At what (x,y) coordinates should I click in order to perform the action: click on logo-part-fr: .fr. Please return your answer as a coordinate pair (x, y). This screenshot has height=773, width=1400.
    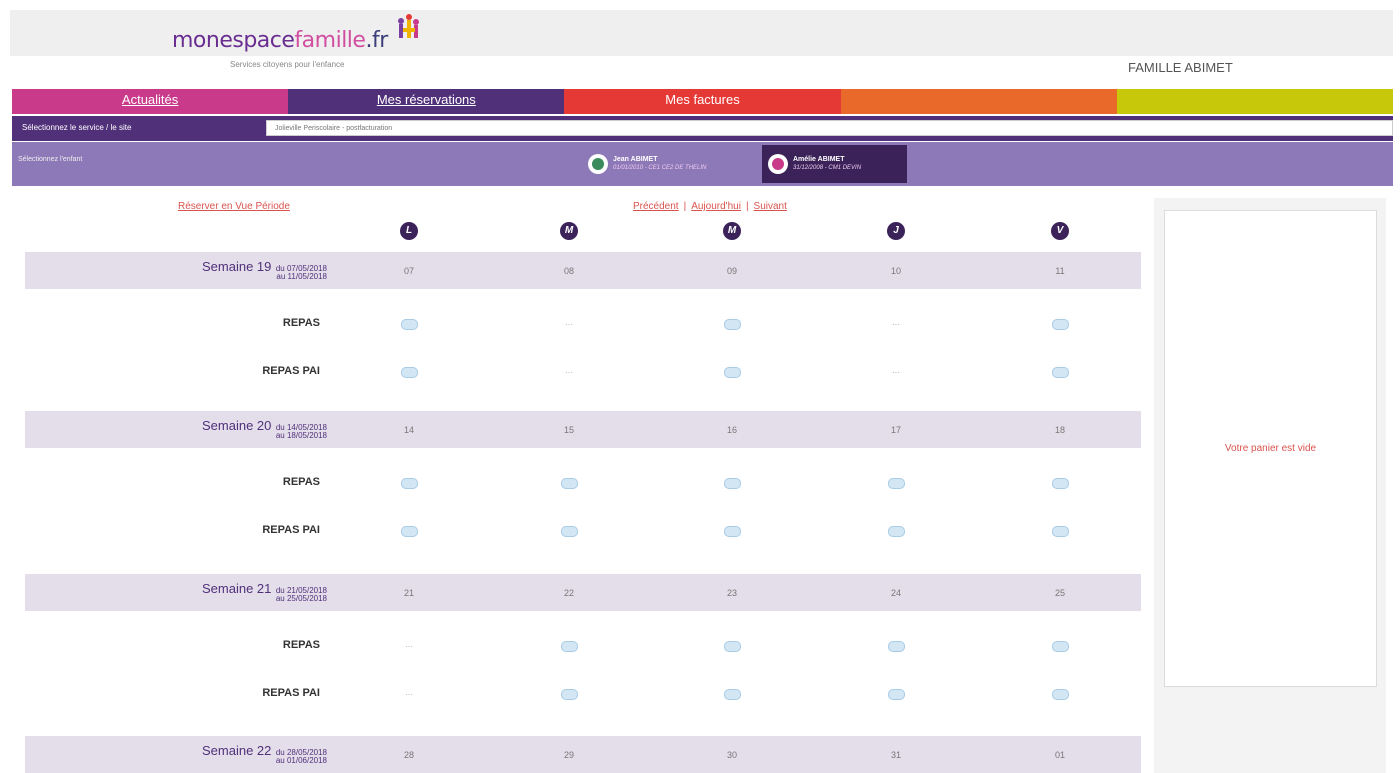
    Looking at the image, I should click on (376, 40).